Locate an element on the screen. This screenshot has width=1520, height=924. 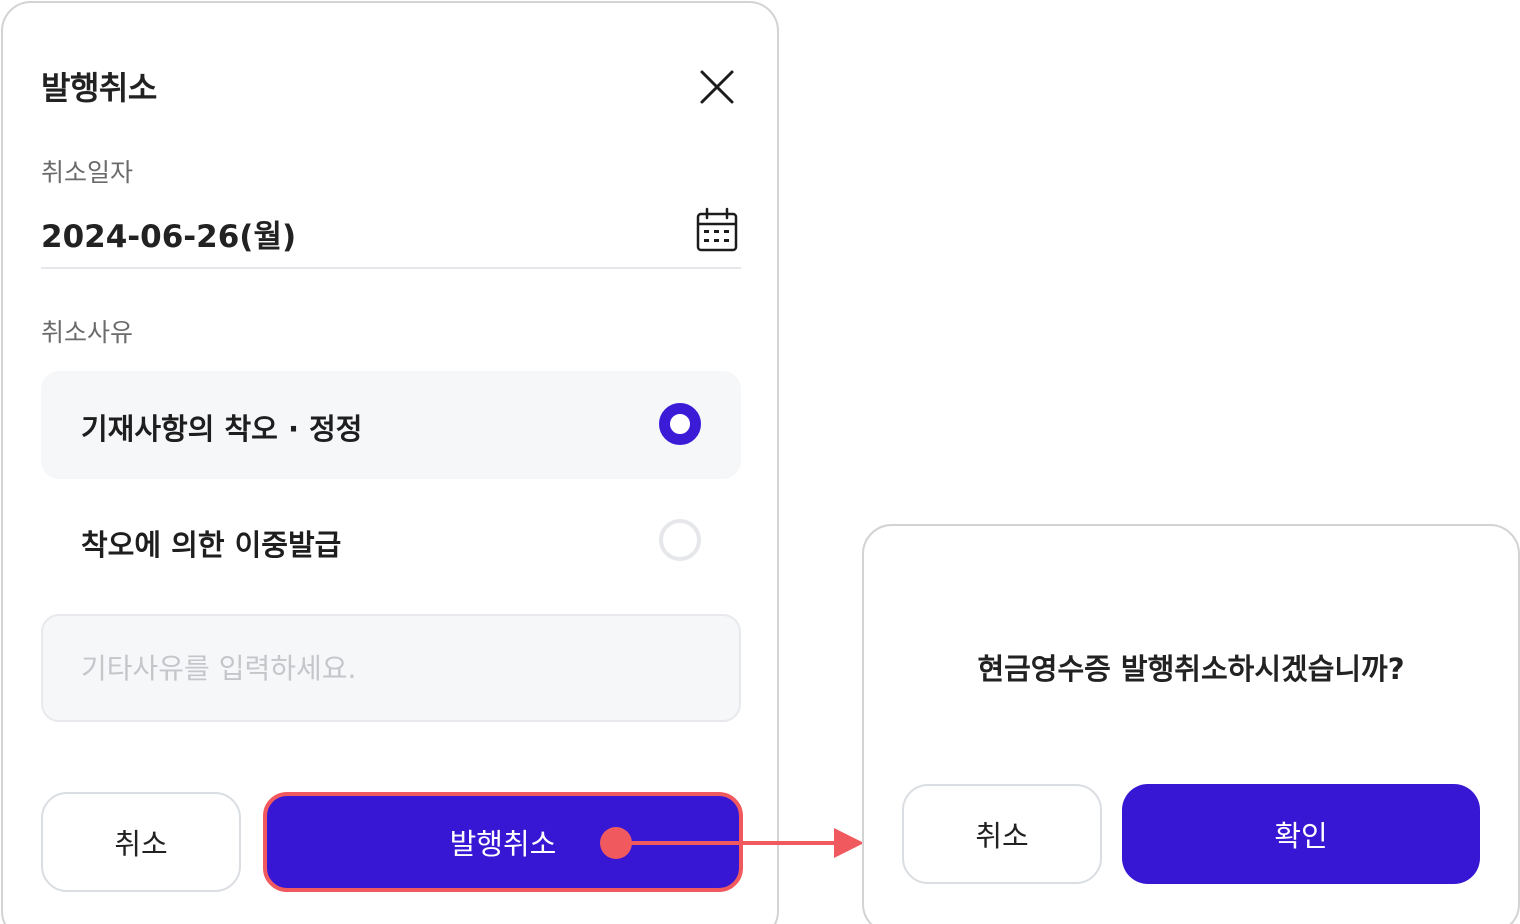
cancel-reason-label: 취소사유 is located at coordinates (87, 332).